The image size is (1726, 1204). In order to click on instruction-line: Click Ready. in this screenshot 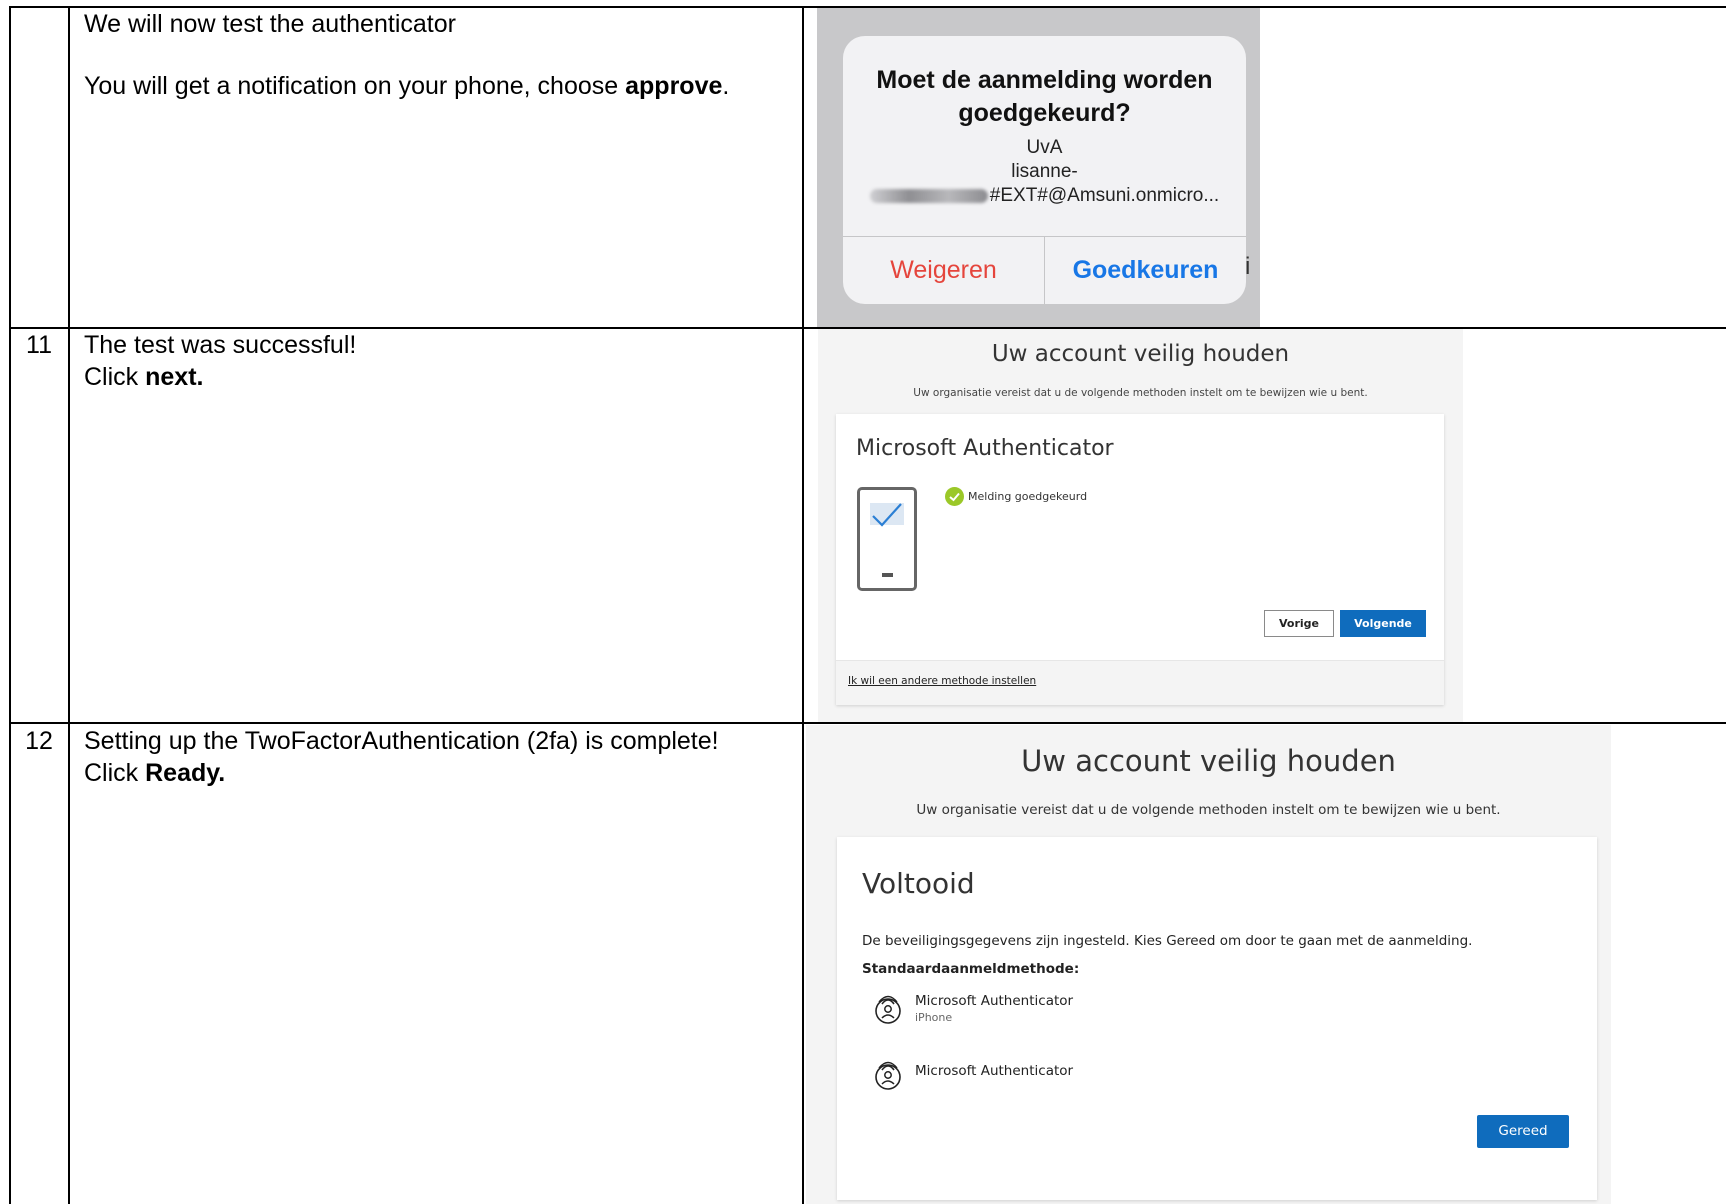, I will do `click(155, 773)`.